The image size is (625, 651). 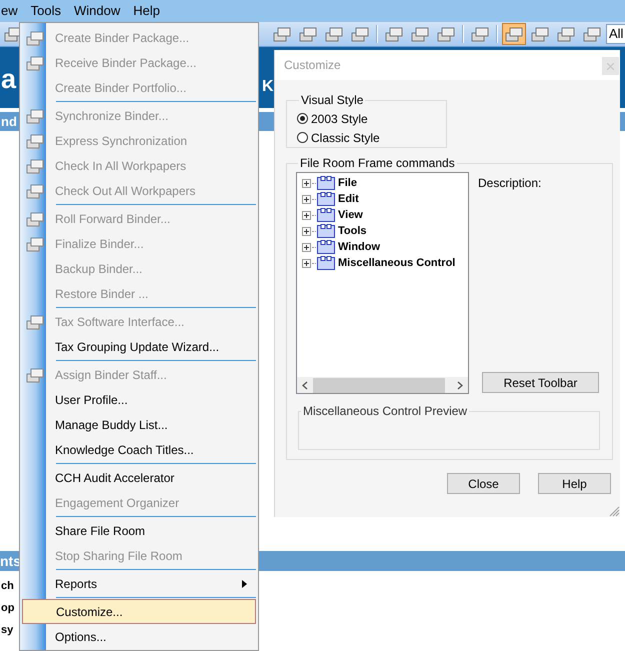 I want to click on resize-grip-icon, so click(x=614, y=511).